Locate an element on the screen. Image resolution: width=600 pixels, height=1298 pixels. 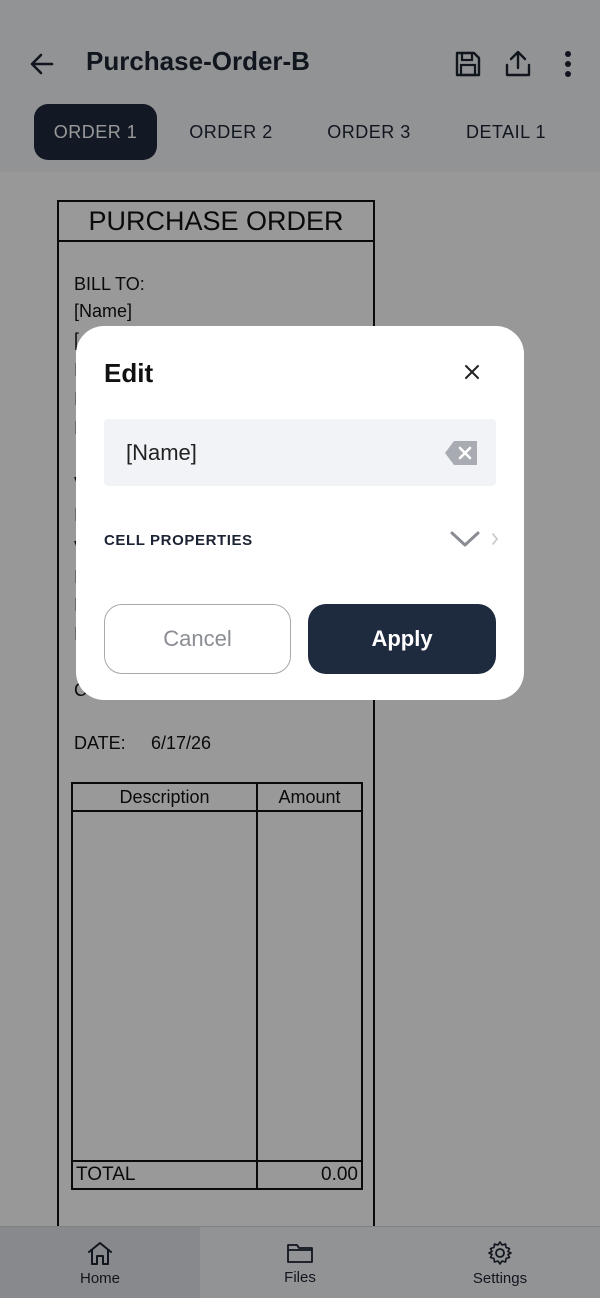
cell-value-input is located at coordinates (269, 452).